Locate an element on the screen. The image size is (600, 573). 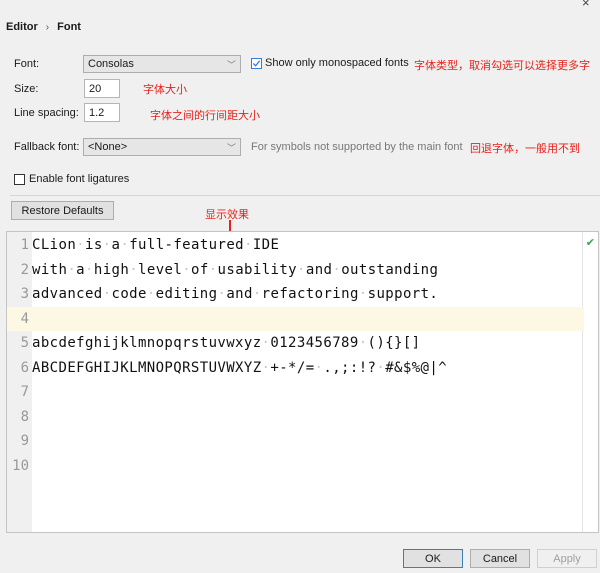
checkmark-icon is located at coordinates (256, 63).